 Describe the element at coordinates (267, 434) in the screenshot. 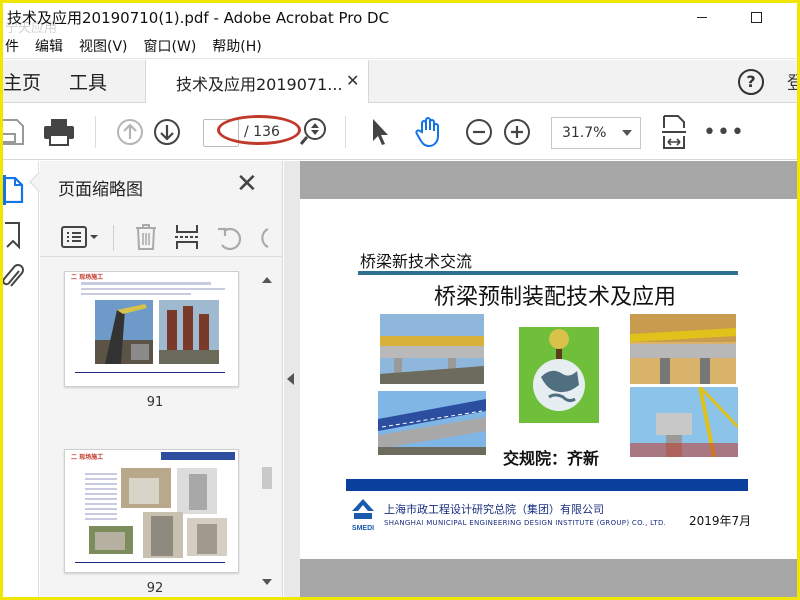

I see `thumbnail-scrollbar` at that location.